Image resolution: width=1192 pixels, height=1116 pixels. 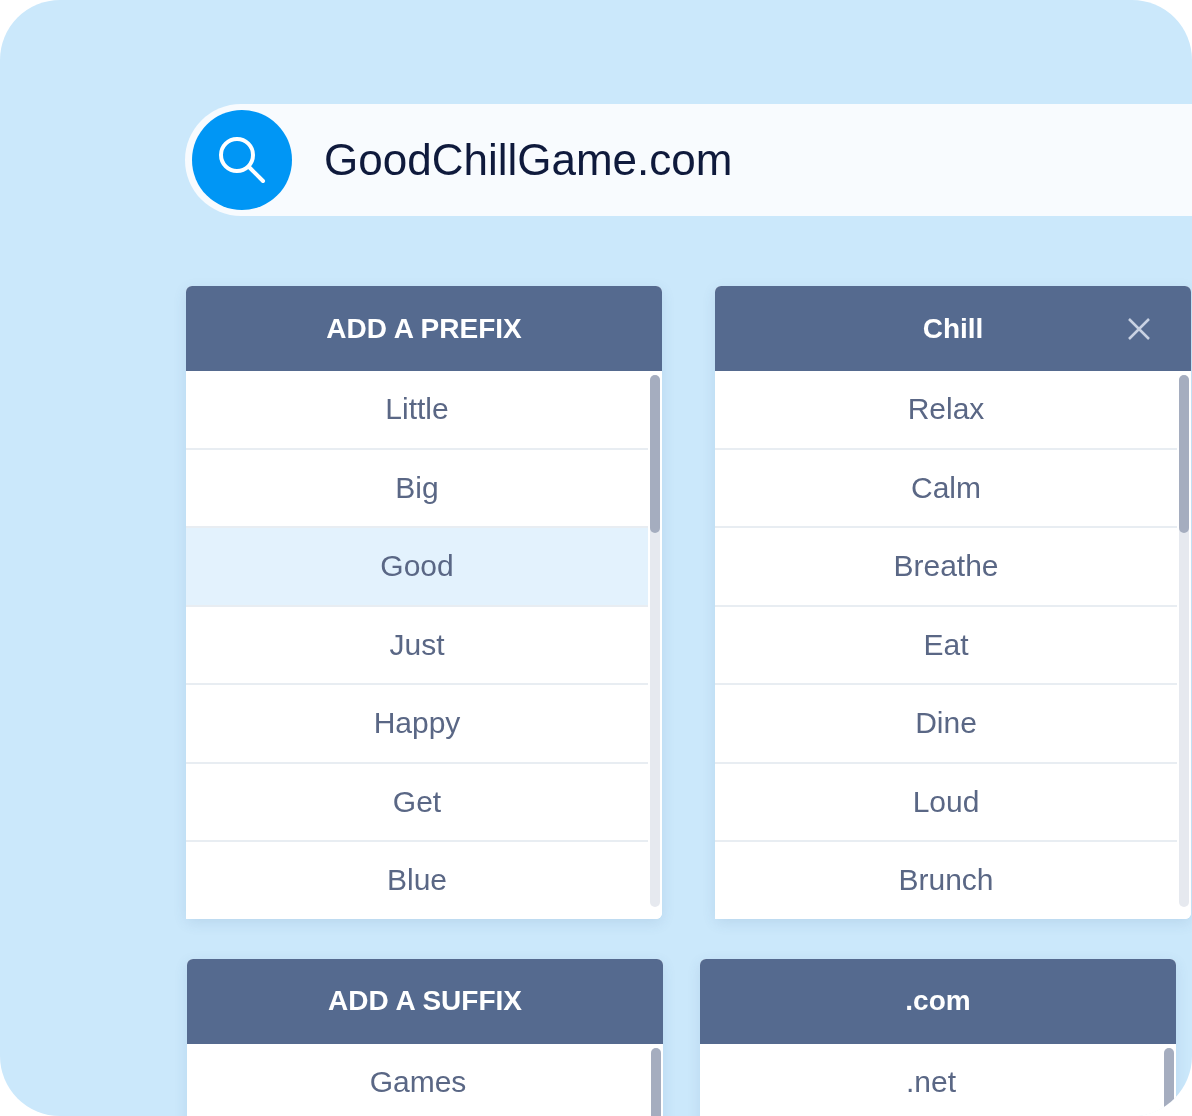 I want to click on search-value: GoodChillGame.com, so click(x=528, y=160).